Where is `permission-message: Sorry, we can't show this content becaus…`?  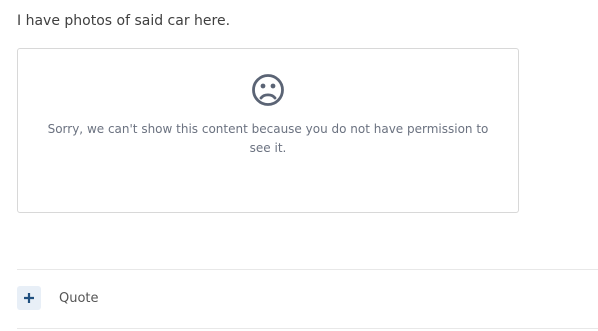
permission-message: Sorry, we can't show this content becaus… is located at coordinates (268, 138).